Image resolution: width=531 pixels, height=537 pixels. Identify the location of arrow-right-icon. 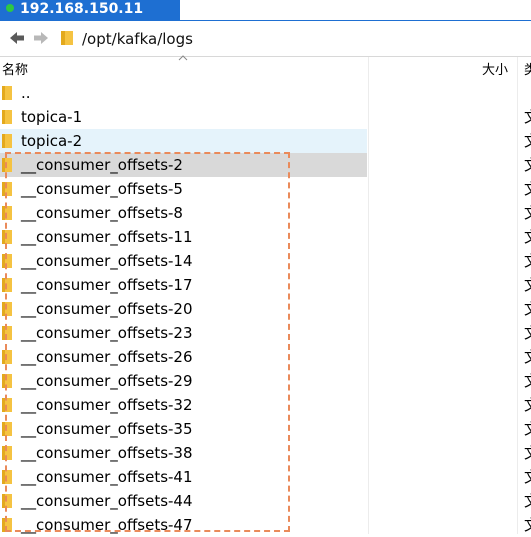
(41, 38).